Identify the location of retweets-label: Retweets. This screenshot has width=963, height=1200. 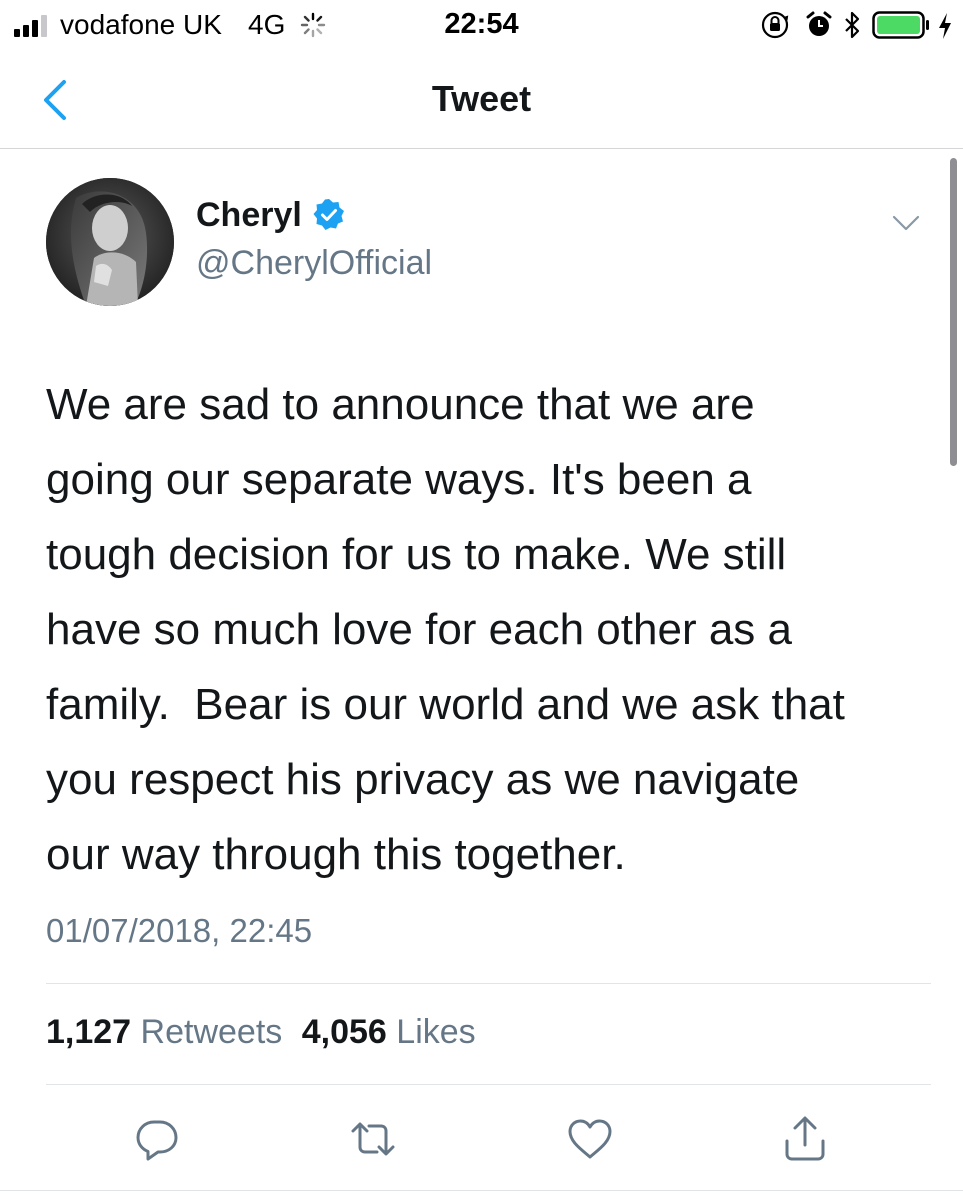
(211, 1032).